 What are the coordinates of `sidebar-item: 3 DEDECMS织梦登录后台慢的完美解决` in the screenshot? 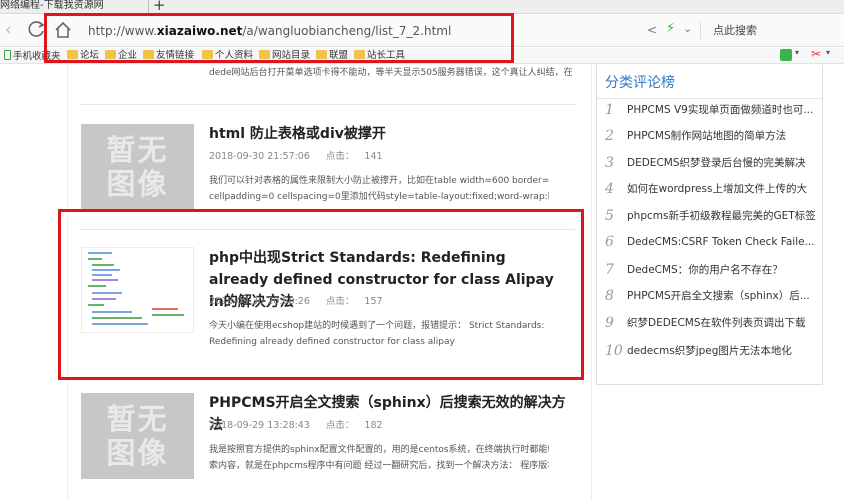 It's located at (711, 163).